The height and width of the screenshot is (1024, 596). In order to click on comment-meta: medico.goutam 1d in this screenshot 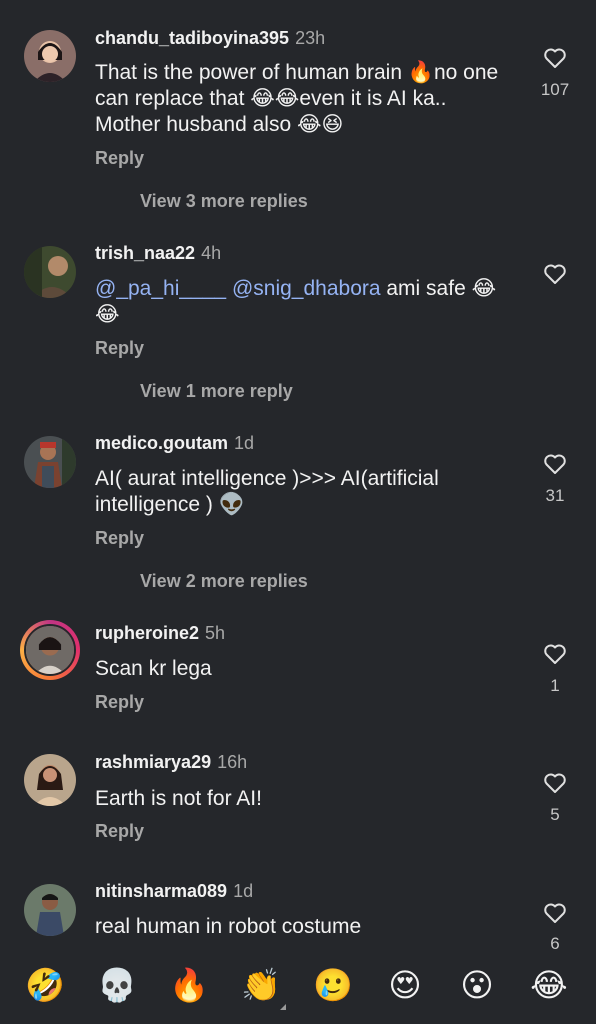, I will do `click(174, 443)`.